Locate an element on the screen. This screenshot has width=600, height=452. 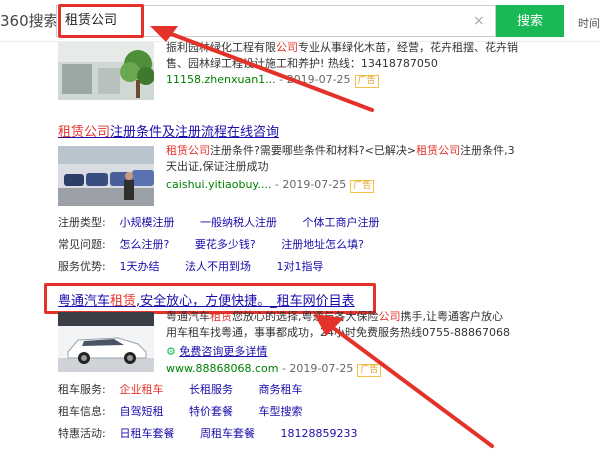
result3-thumbnail is located at coordinates (106, 342).